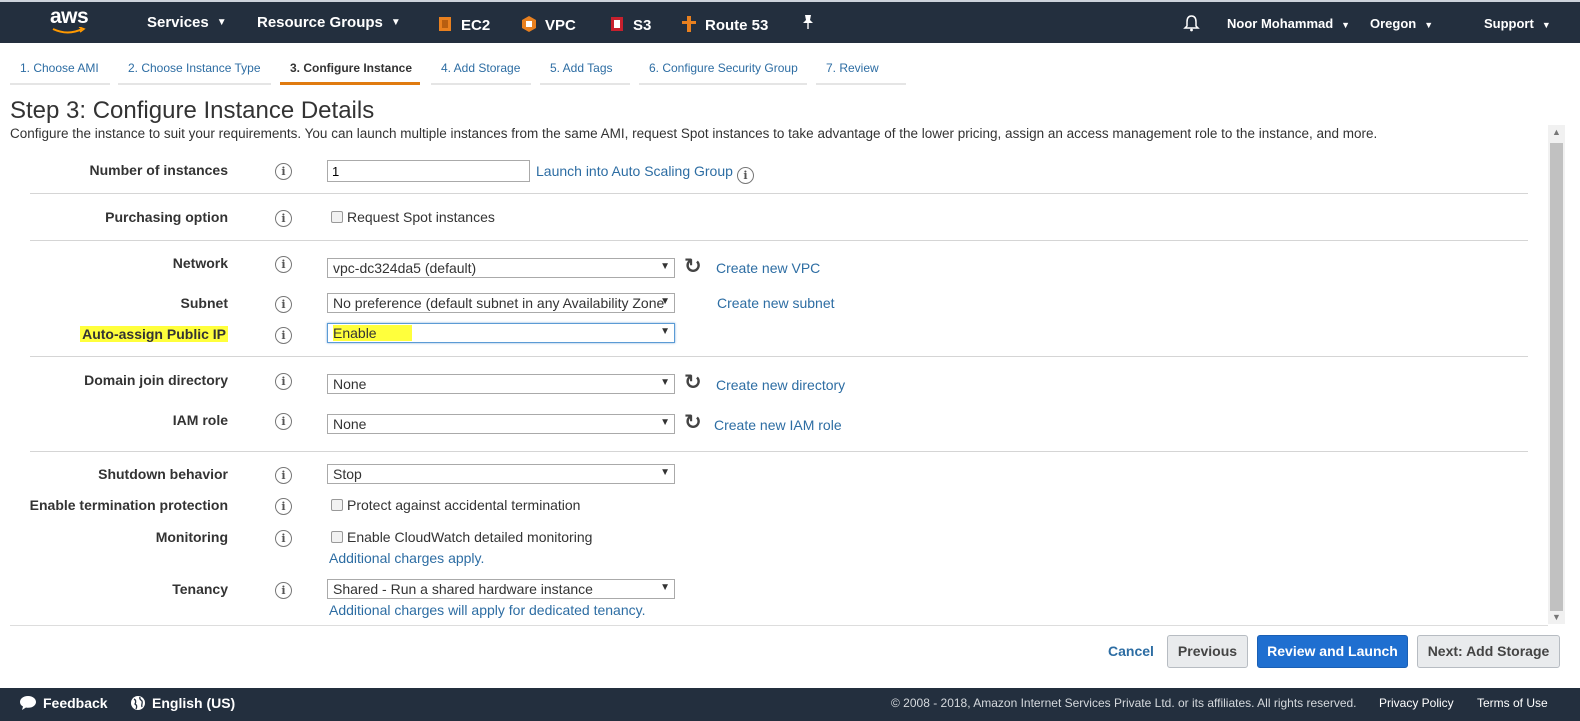 This screenshot has width=1580, height=721. I want to click on page-title: Step 3: Configure Instance Details, so click(192, 110).